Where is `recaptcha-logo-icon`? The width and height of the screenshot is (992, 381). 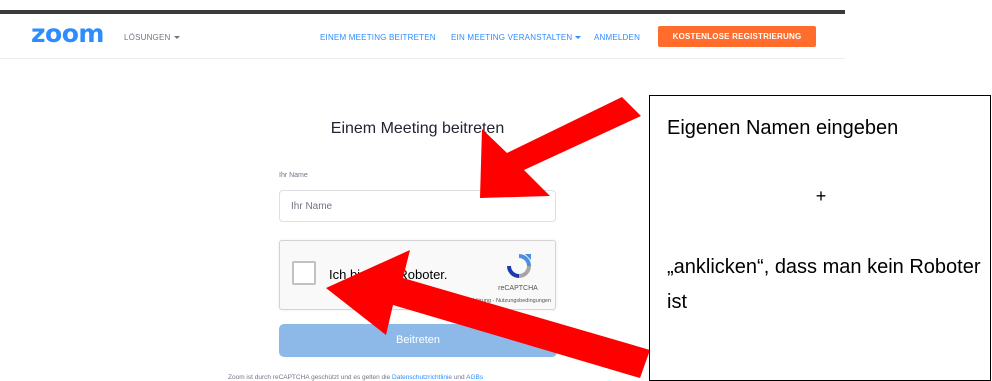
recaptcha-logo-icon is located at coordinates (519, 266).